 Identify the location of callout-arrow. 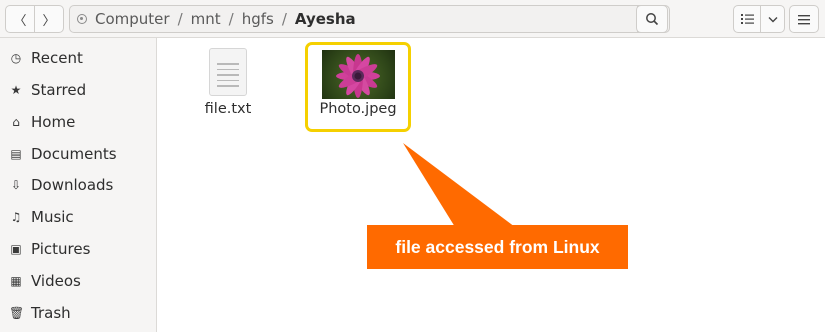
(459, 185).